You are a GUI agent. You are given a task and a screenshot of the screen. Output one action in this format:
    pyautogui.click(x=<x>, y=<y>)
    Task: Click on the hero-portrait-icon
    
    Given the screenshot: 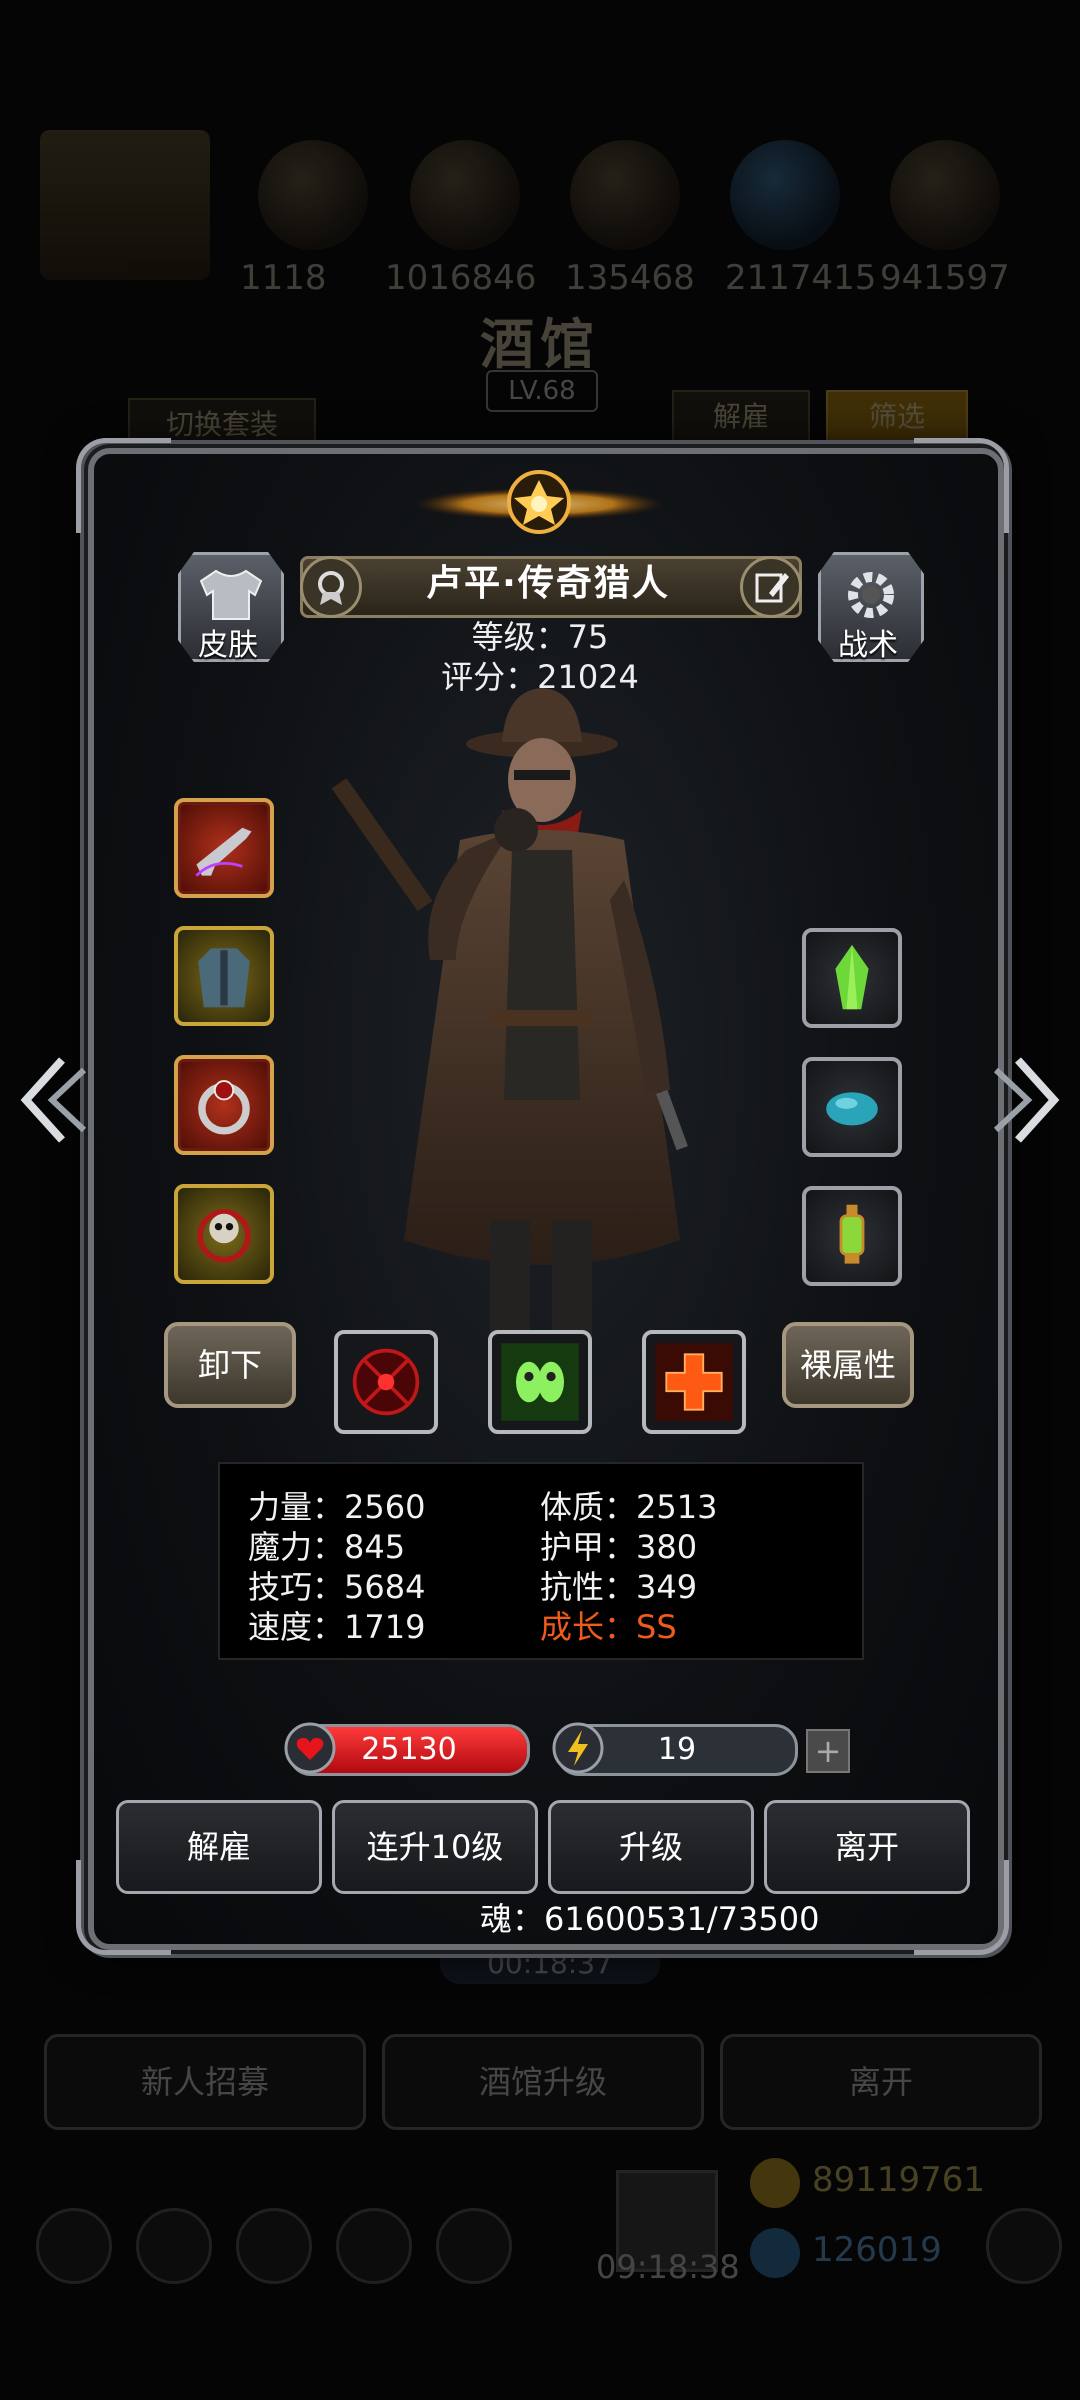 What is the action you would take?
    pyautogui.click(x=125, y=205)
    